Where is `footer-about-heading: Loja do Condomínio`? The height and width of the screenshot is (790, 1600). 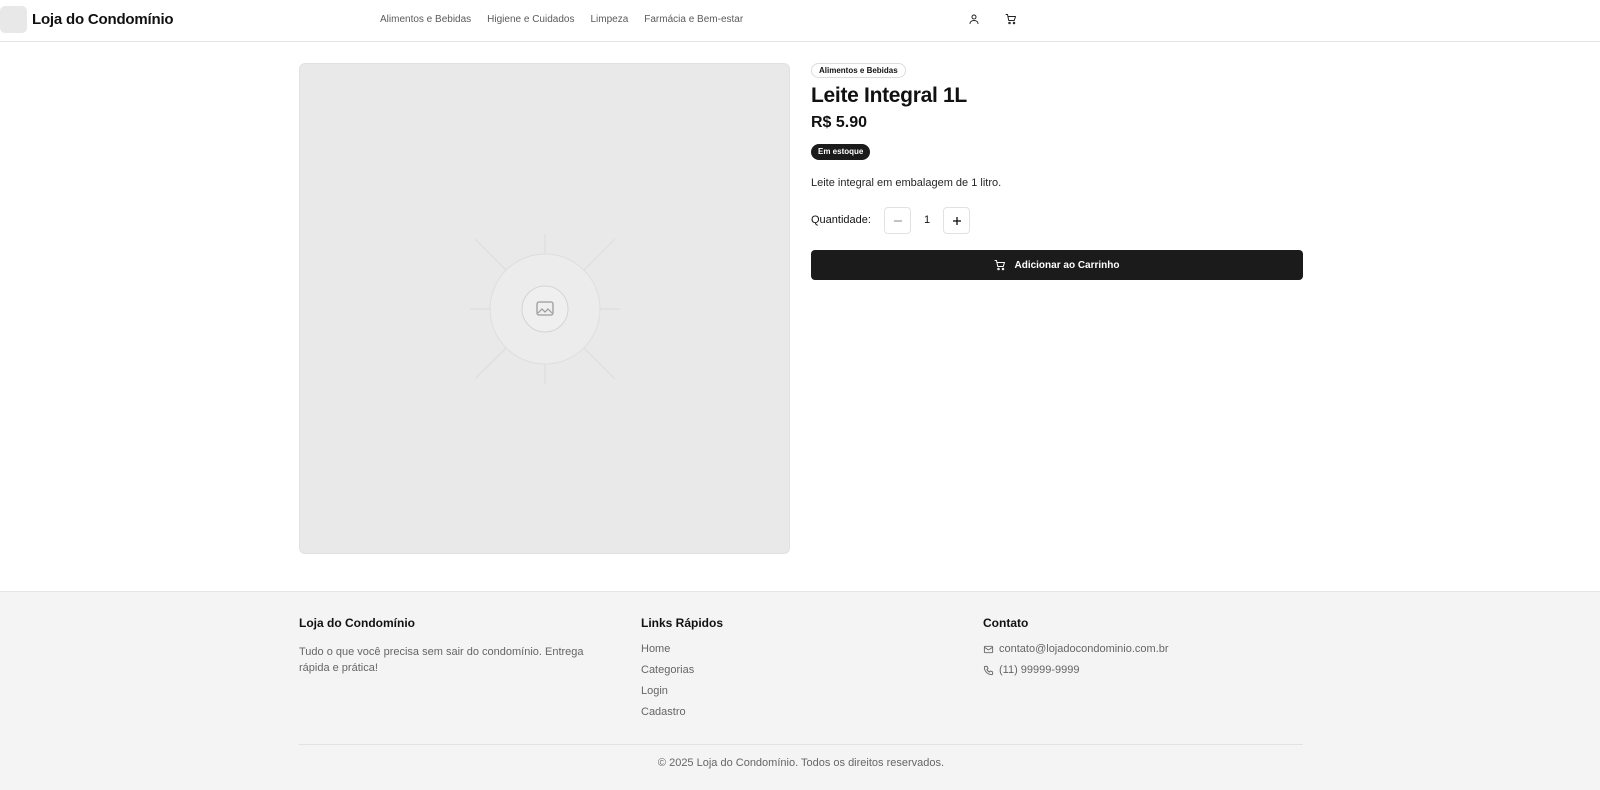
footer-about-heading: Loja do Condomínio is located at coordinates (357, 623).